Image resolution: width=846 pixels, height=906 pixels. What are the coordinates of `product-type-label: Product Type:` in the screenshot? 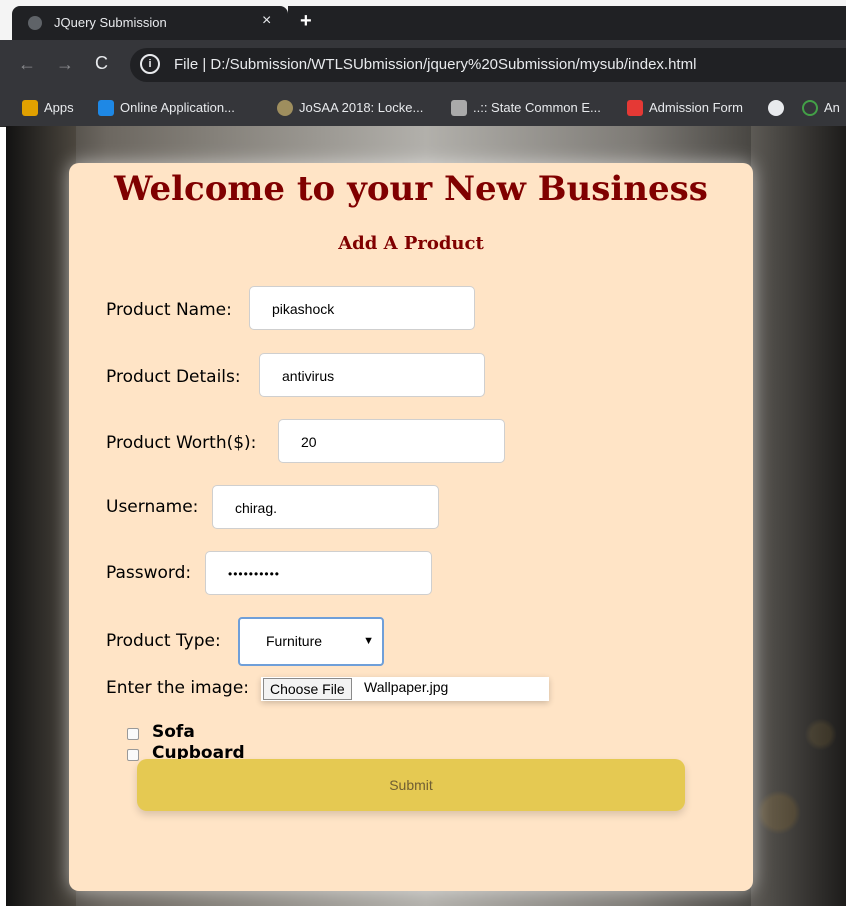 It's located at (163, 641).